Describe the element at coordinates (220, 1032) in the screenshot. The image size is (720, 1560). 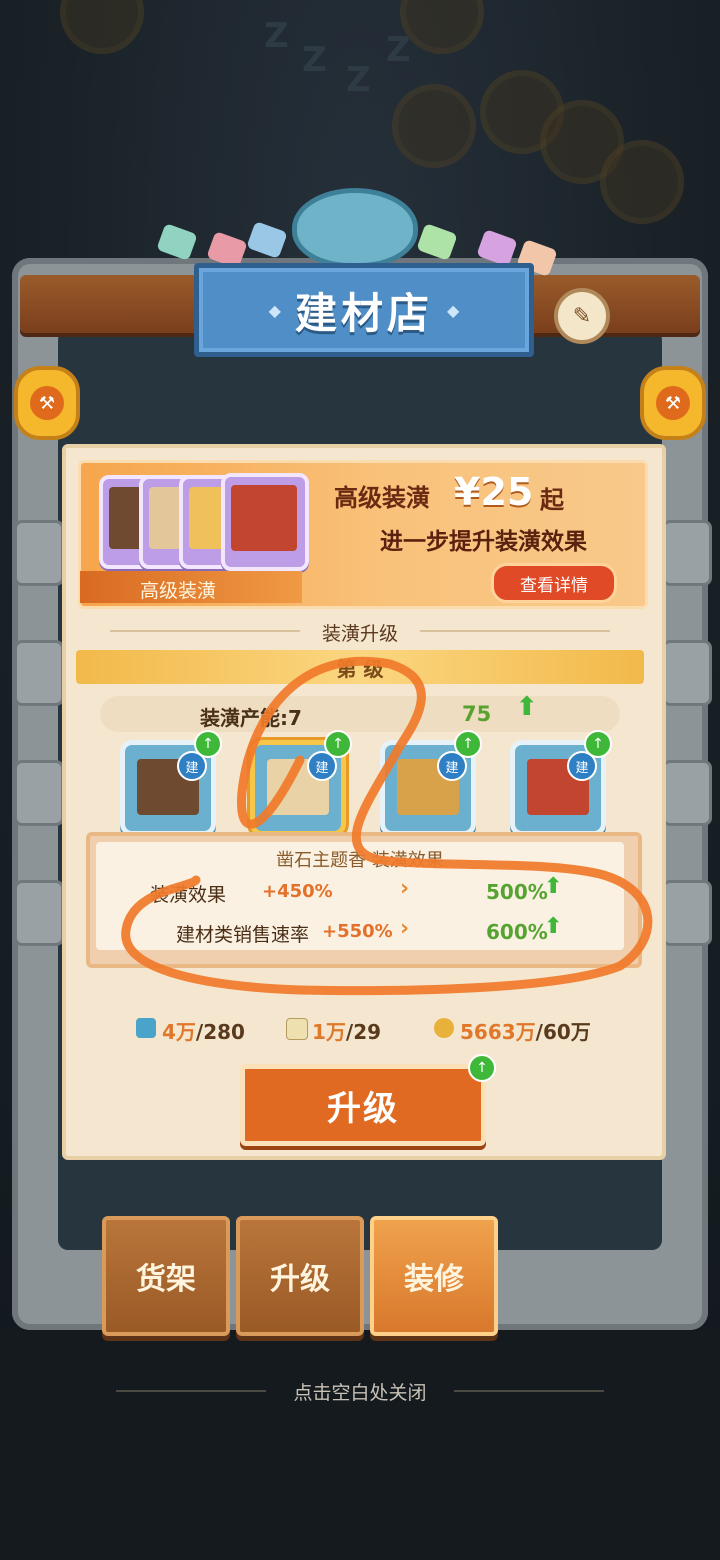
I see `resource-required: /280` at that location.